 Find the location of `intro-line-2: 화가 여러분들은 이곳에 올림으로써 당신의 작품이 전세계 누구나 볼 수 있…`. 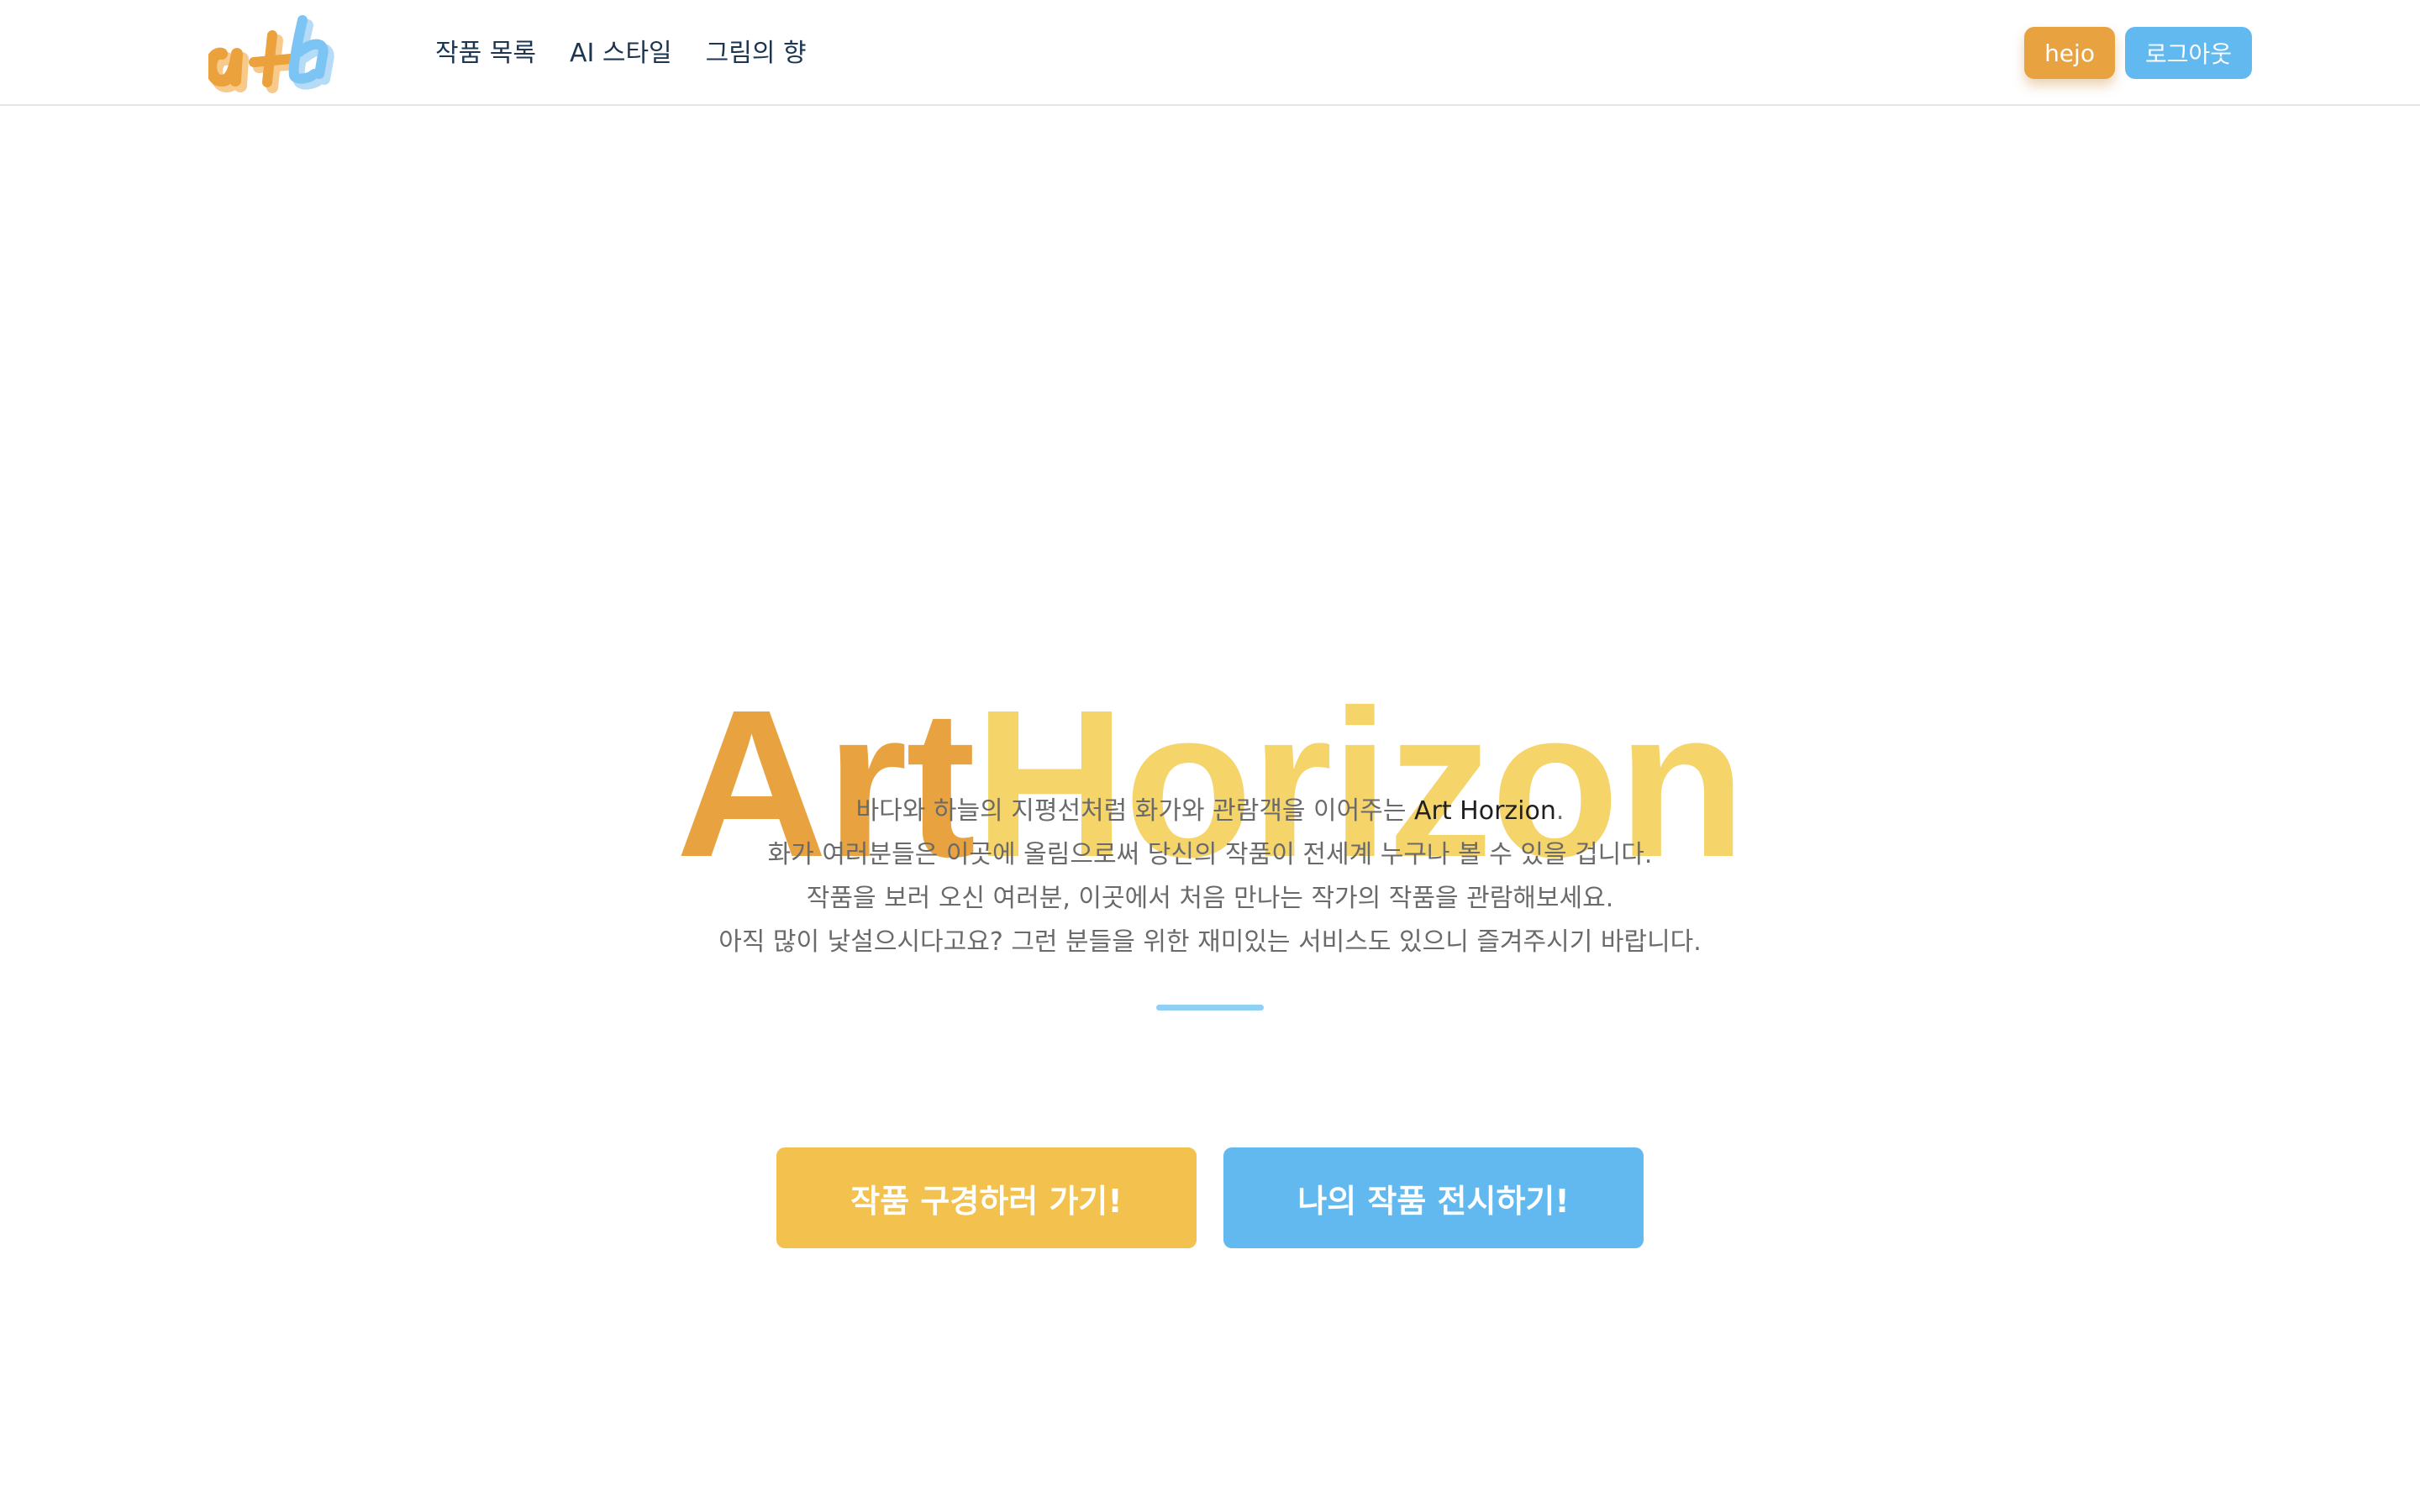

intro-line-2: 화가 여러분들은 이곳에 올림으로써 당신의 작품이 전세계 누구나 볼 수 있… is located at coordinates (1210, 854).